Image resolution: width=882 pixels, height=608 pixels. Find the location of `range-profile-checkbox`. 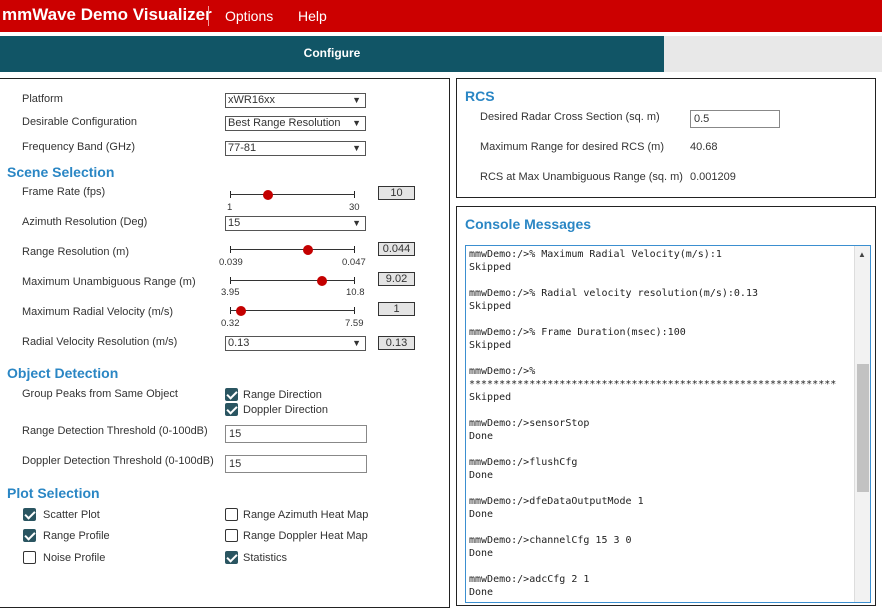

range-profile-checkbox is located at coordinates (29, 535).